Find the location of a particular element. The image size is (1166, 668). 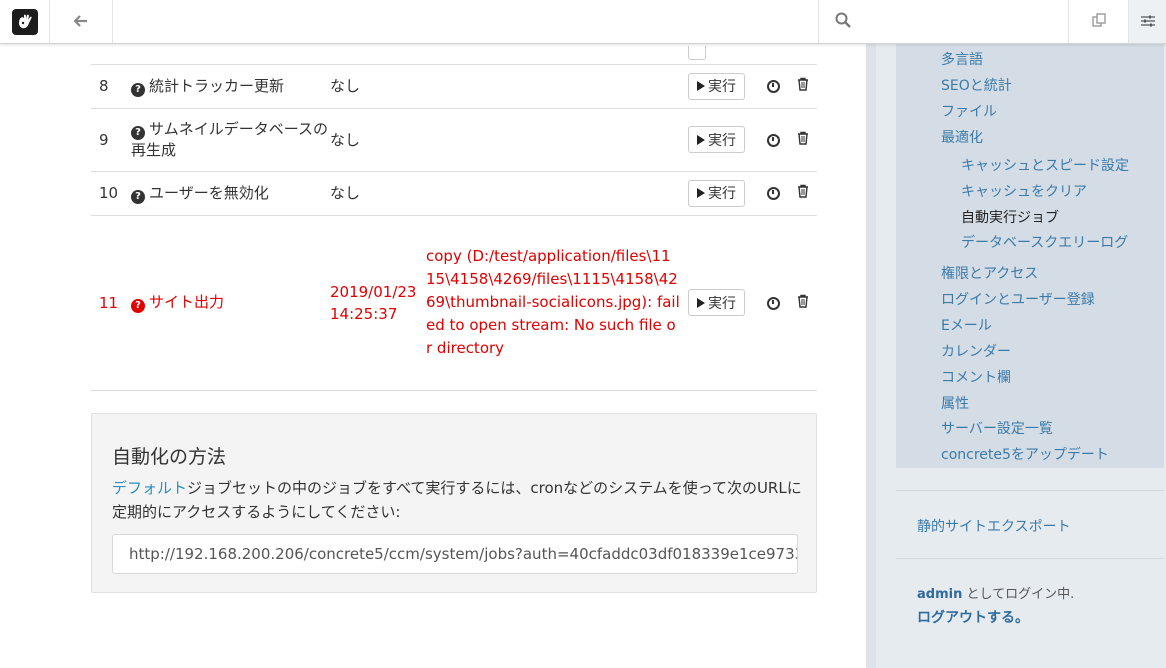

sidebar-item-static-export: 静的サイトエクスポート is located at coordinates (994, 526).